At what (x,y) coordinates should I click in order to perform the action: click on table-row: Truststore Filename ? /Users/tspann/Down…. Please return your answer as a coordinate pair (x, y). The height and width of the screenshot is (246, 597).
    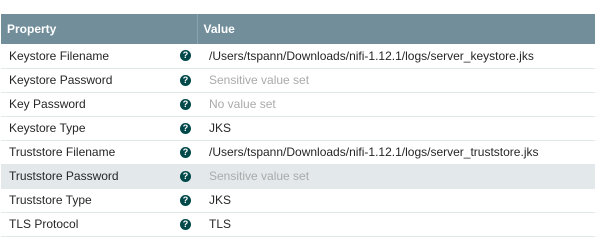
    Looking at the image, I should click on (298, 152).